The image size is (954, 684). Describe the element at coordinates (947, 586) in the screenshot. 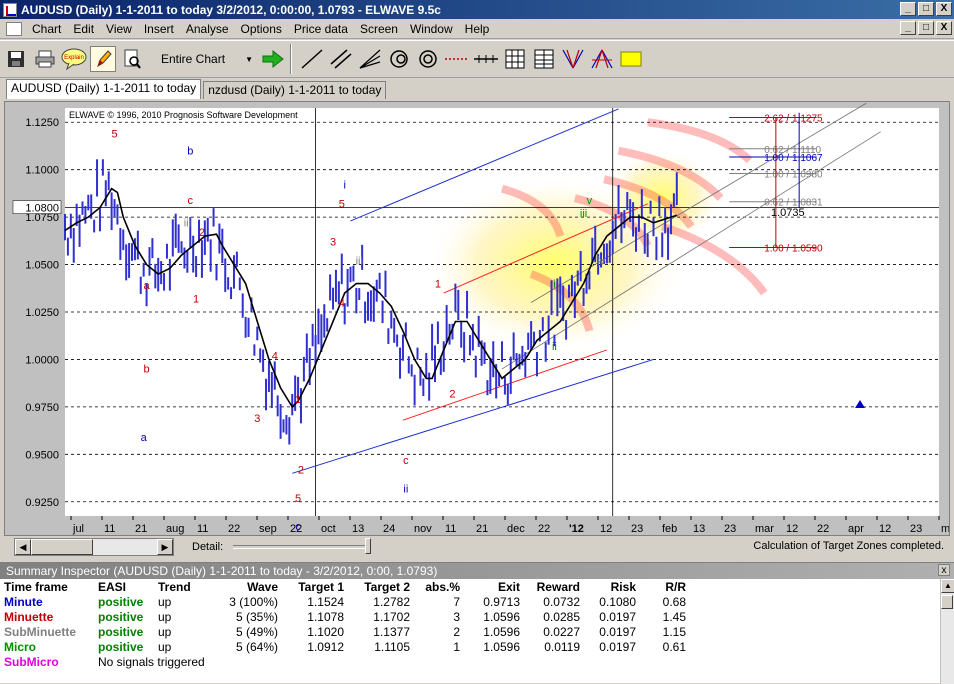

I see `scroll-up-icon: ▲` at that location.